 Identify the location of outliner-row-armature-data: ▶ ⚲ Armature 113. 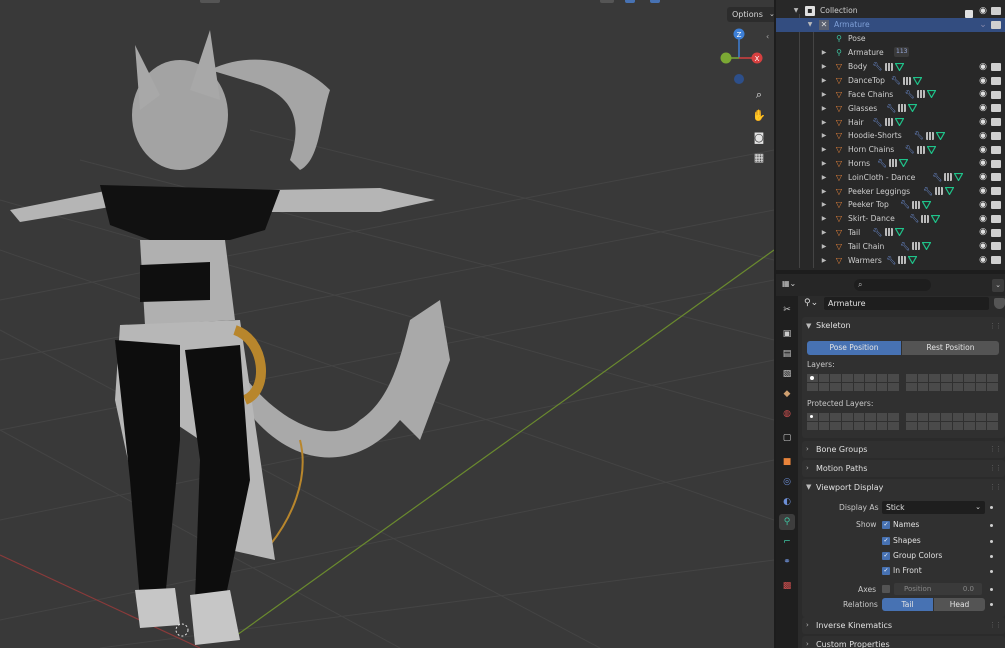
(890, 53).